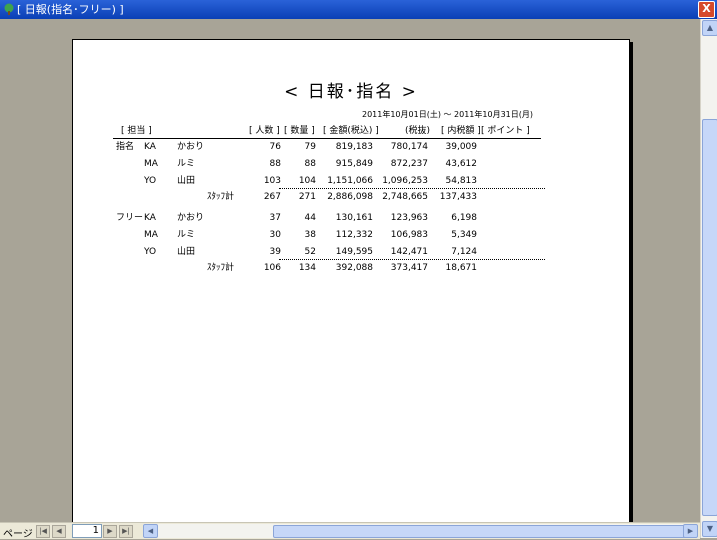  Describe the element at coordinates (405, 181) in the screenshot. I see `tax-value: 1,096,253` at that location.